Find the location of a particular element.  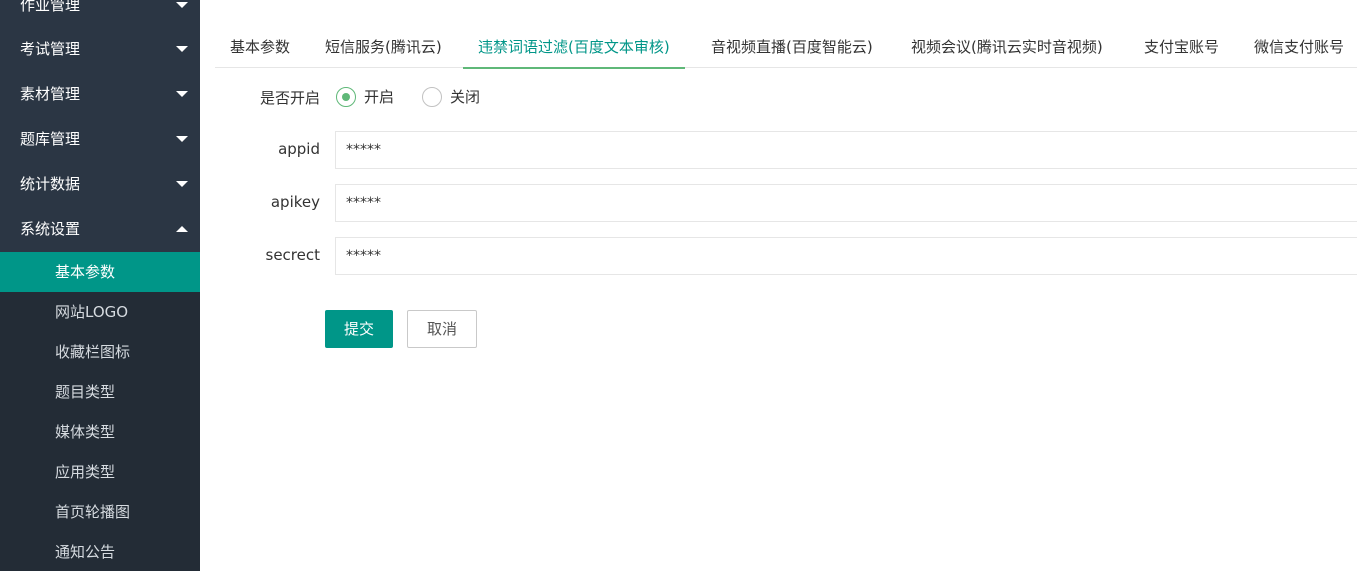

sidebar-group-label: 系统设置 is located at coordinates (50, 229).